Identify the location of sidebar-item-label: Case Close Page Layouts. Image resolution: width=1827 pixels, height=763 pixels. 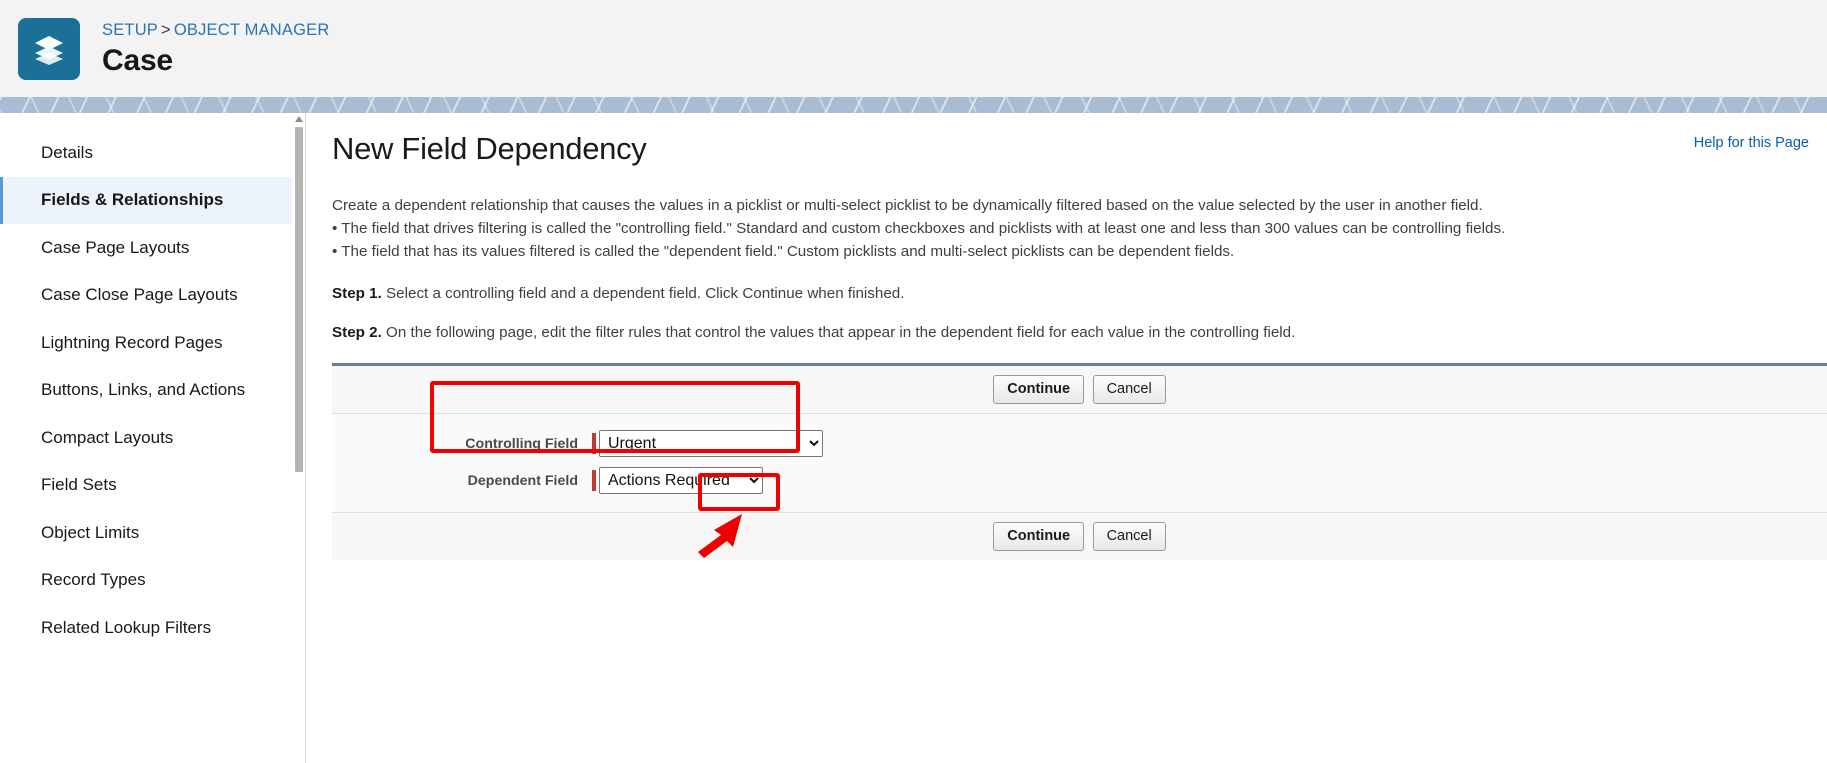
(139, 295).